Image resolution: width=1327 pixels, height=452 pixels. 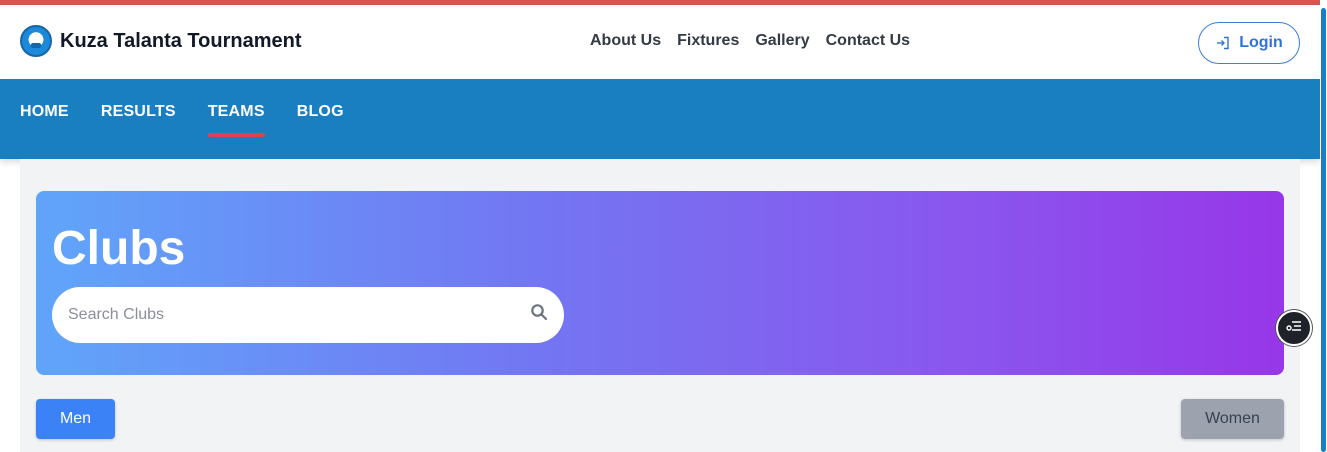 What do you see at coordinates (236, 120) in the screenshot?
I see `main-nav-teams: TEAMS` at bounding box center [236, 120].